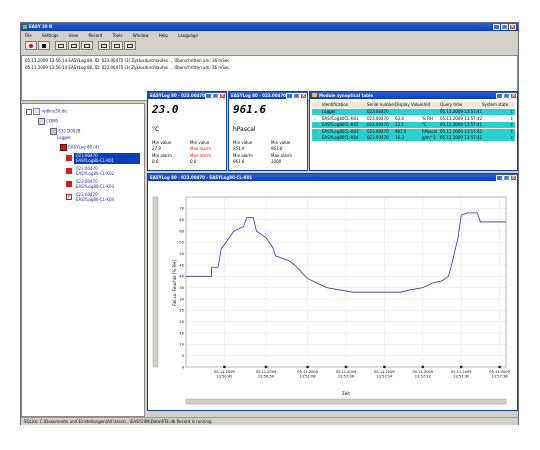 Image resolution: width=540 pixels, height=450 pixels. What do you see at coordinates (188, 35) in the screenshot?
I see `menu-language: Language` at bounding box center [188, 35].